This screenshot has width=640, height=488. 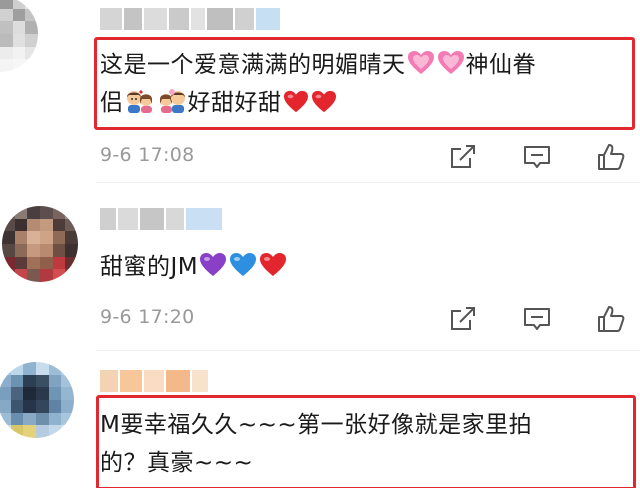 What do you see at coordinates (243, 264) in the screenshot?
I see `blue-heart-icon` at bounding box center [243, 264].